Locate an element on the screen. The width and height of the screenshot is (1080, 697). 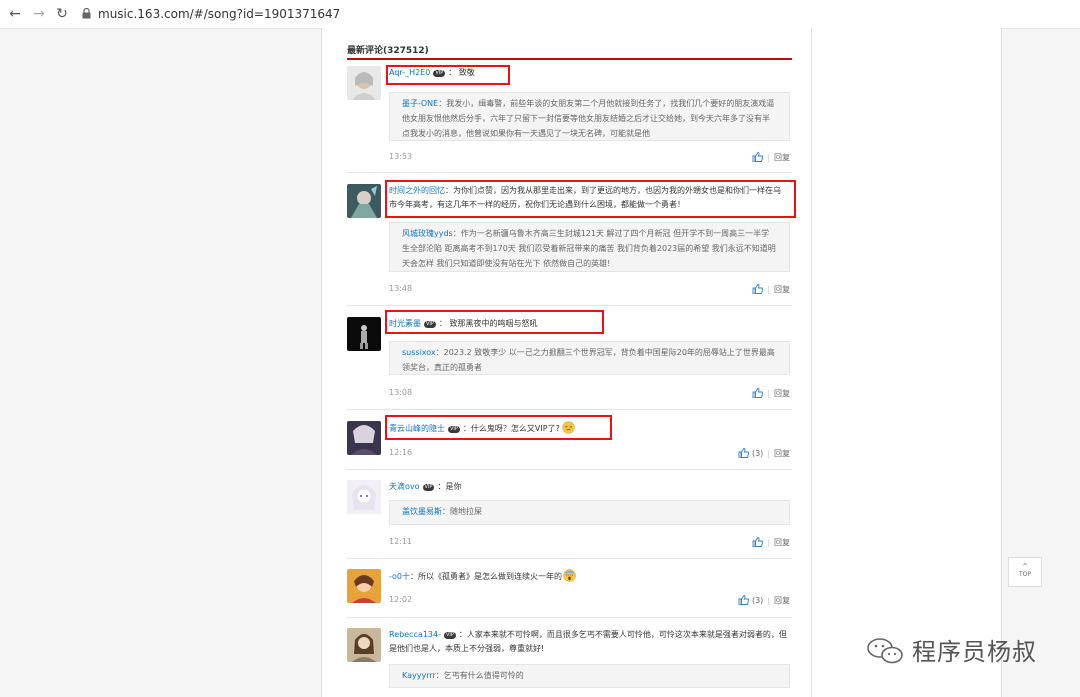
reply-username: 盖饮墨易斯 is located at coordinates (422, 511).